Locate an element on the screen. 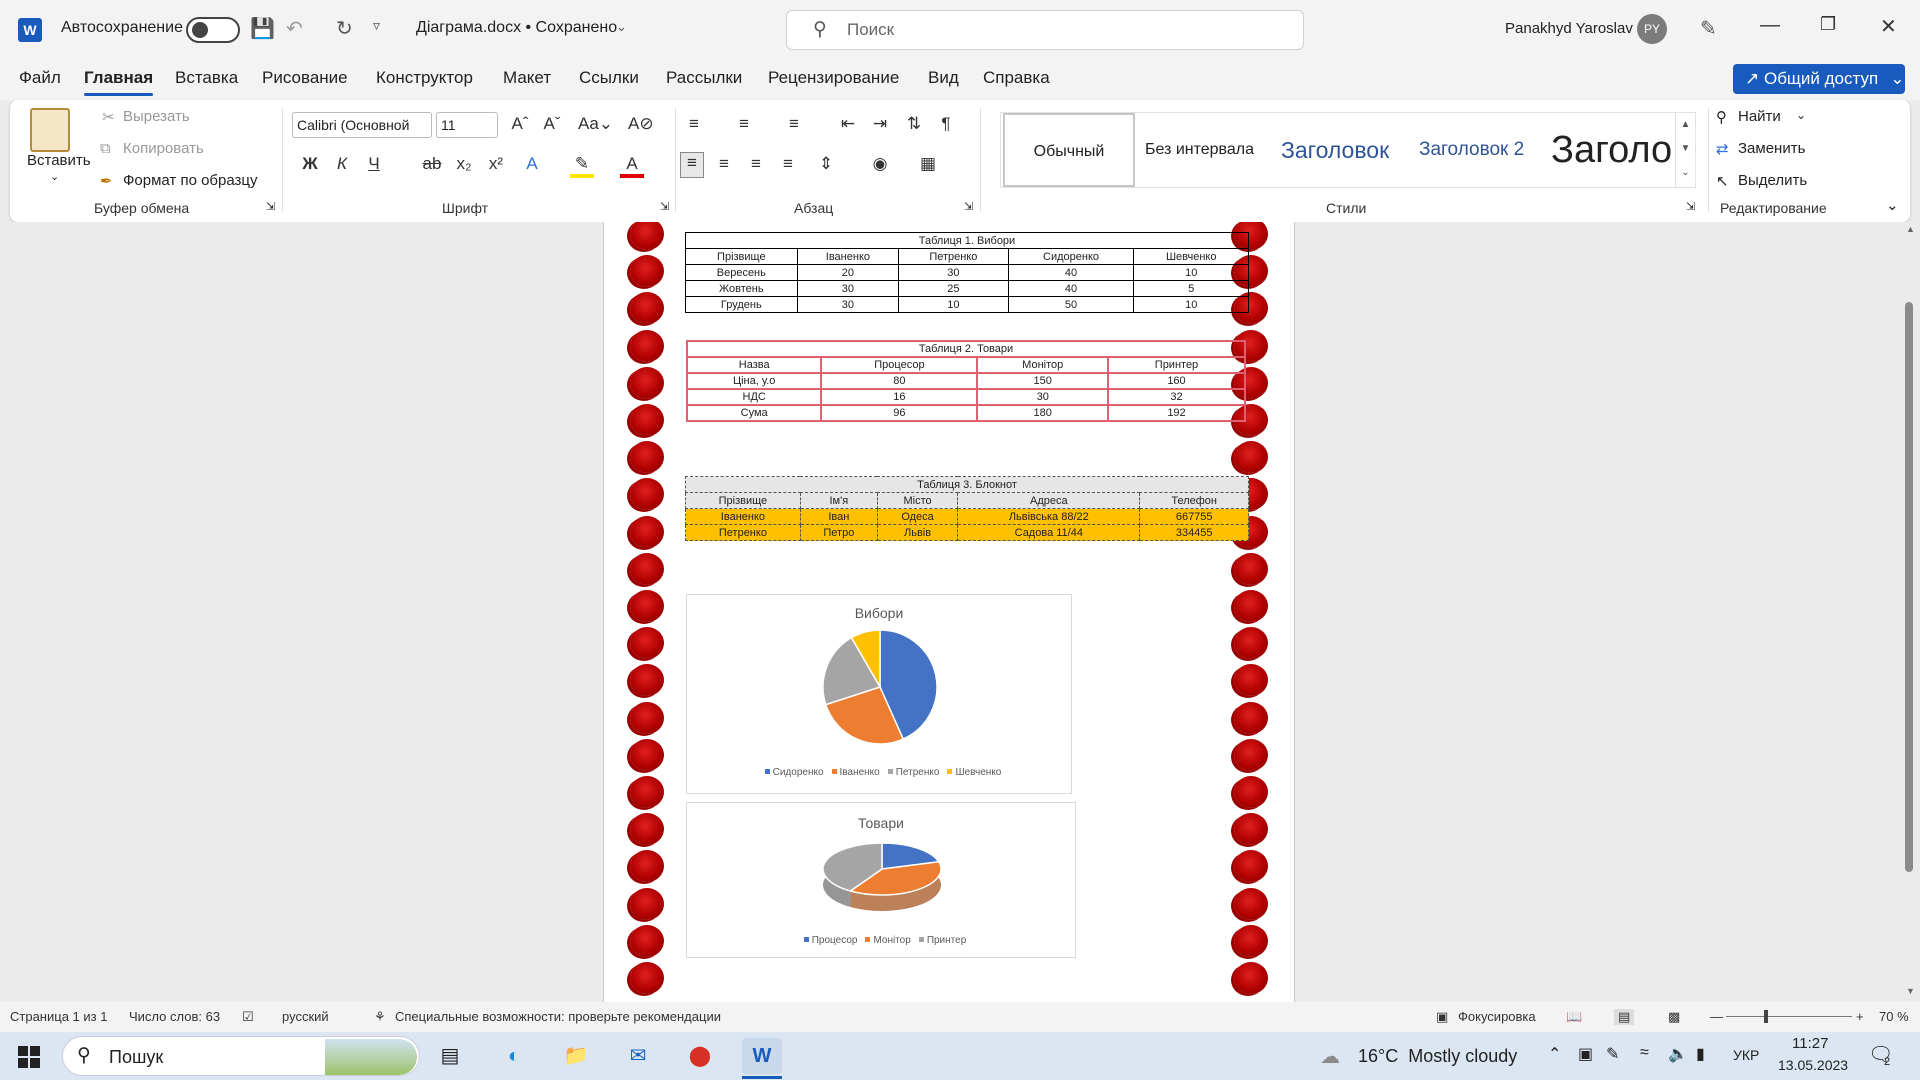  paste-dropdown-icon: ⌄ is located at coordinates (54, 176).